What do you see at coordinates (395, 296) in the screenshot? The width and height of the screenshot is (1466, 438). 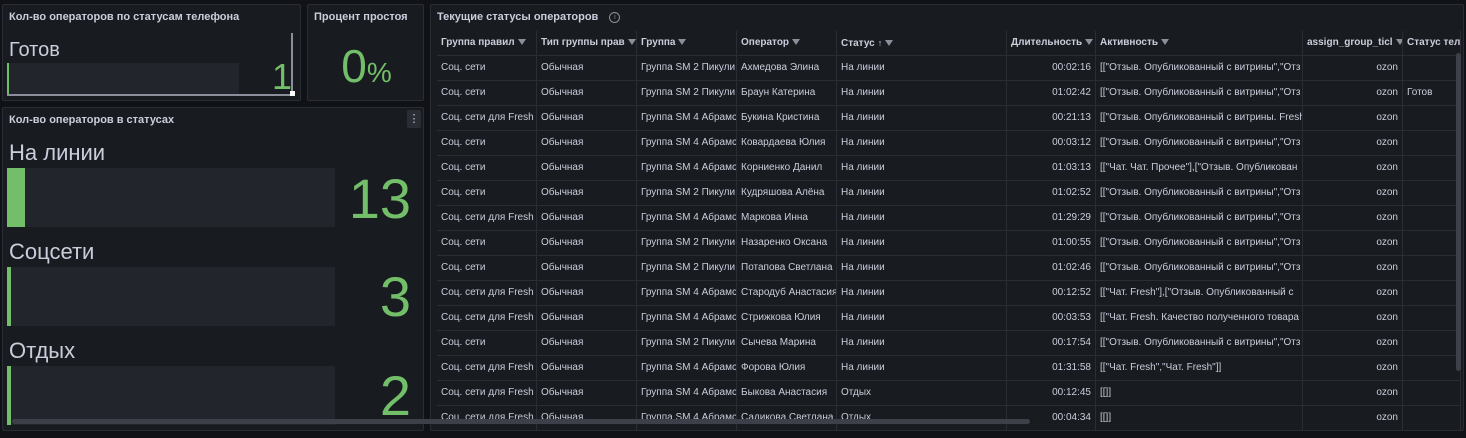 I see `status-gauge-value: 3` at bounding box center [395, 296].